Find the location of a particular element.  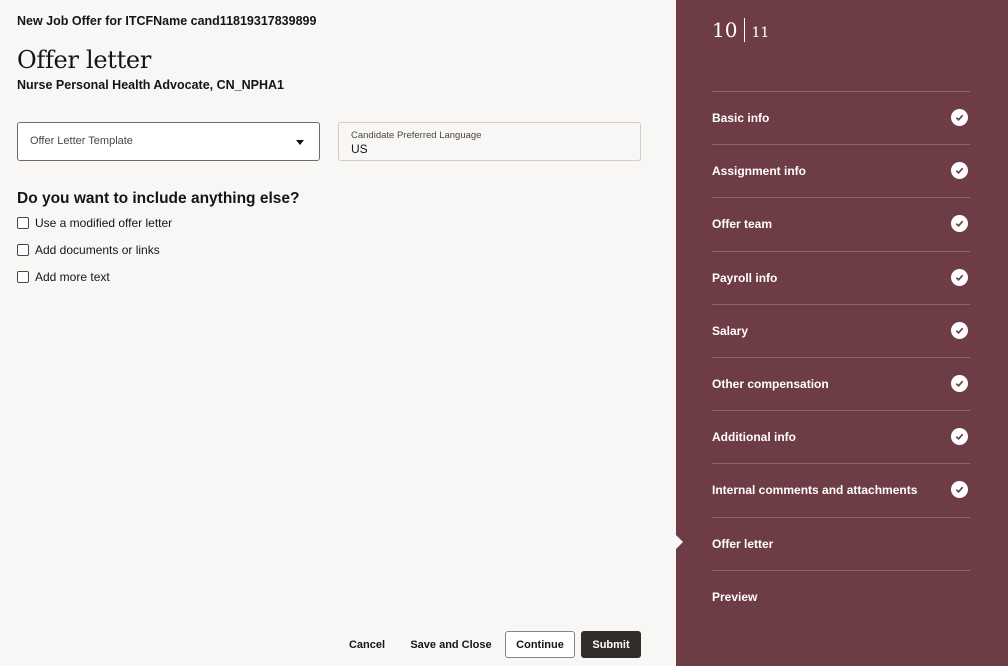

divider is located at coordinates (745, 30).